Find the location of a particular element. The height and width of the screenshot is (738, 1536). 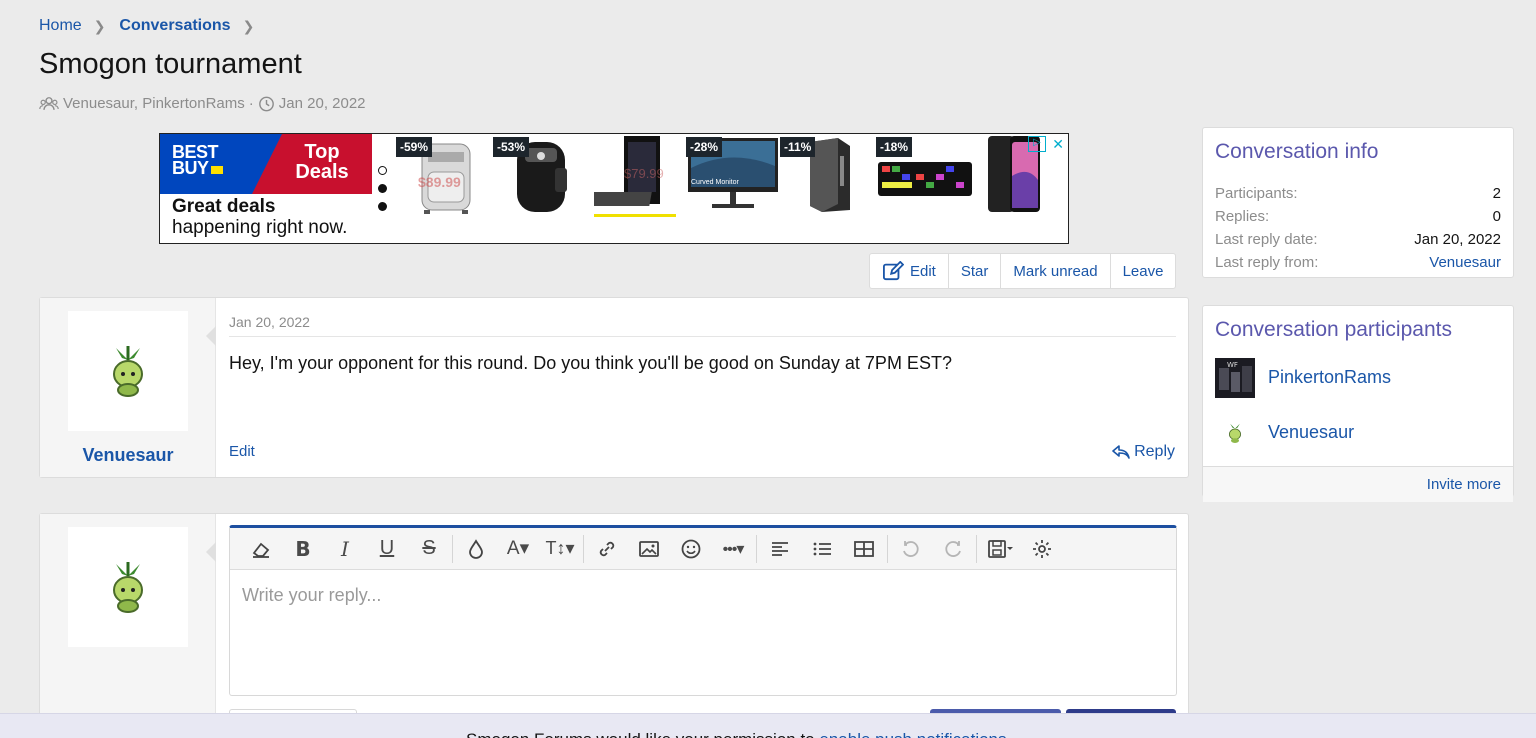

reply-icon is located at coordinates (1121, 452).